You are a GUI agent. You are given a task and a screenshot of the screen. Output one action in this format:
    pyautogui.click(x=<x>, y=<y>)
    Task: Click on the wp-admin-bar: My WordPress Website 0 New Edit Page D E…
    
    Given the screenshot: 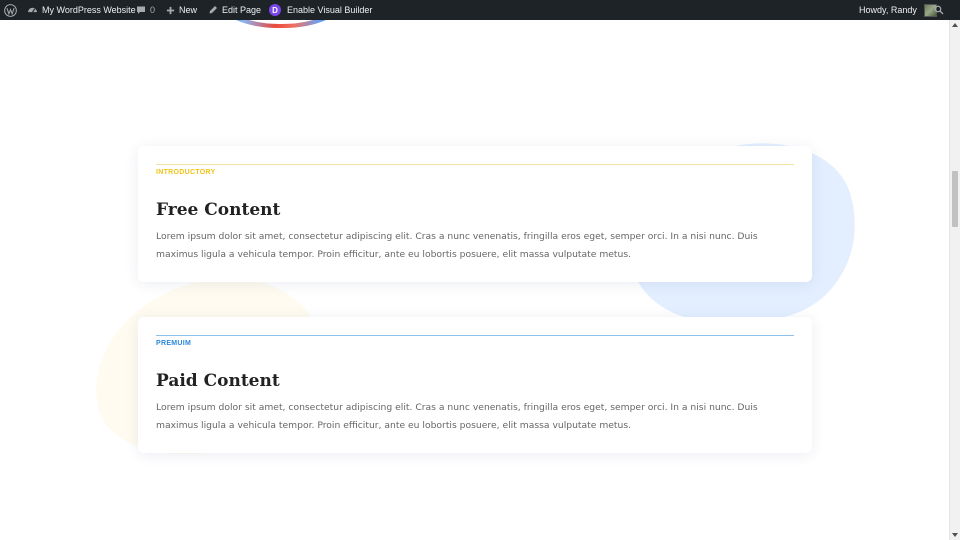 What is the action you would take?
    pyautogui.click(x=480, y=10)
    